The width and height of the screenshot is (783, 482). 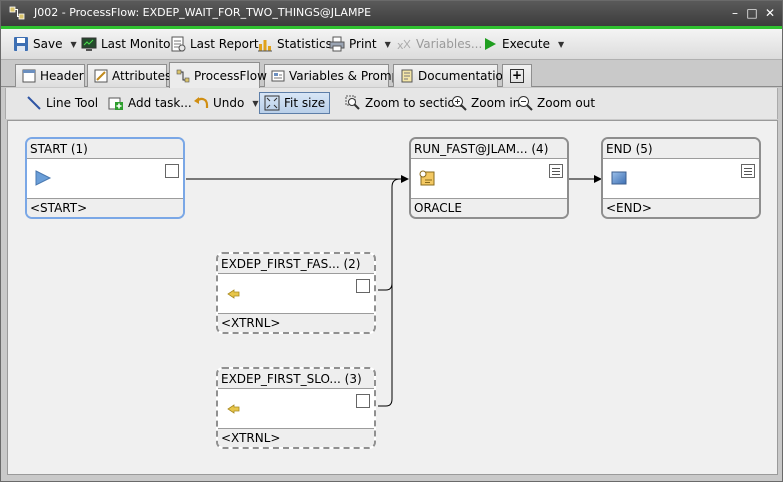 I want to click on end-icon, so click(x=619, y=178).